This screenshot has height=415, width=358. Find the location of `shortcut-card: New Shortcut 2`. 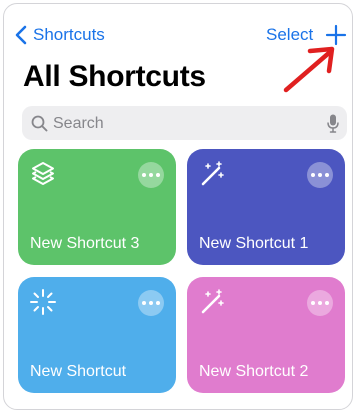

shortcut-card: New Shortcut 2 is located at coordinates (266, 335).